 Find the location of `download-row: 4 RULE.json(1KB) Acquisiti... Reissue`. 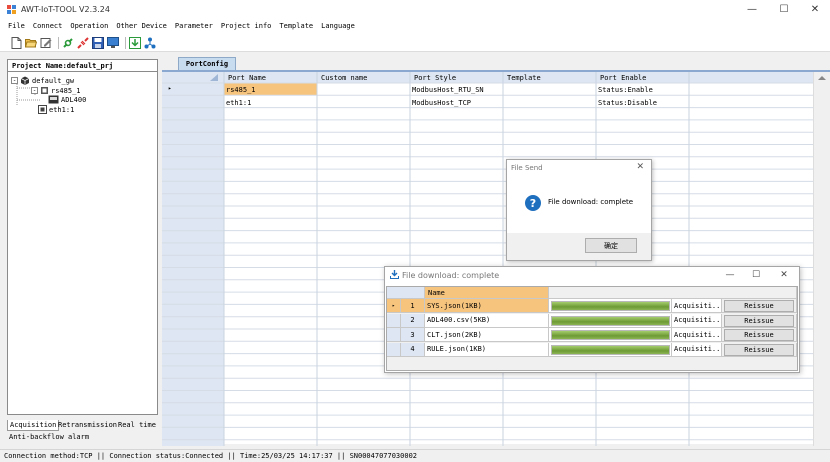

download-row: 4 RULE.json(1KB) Acquisiti... Reissue is located at coordinates (592, 349).